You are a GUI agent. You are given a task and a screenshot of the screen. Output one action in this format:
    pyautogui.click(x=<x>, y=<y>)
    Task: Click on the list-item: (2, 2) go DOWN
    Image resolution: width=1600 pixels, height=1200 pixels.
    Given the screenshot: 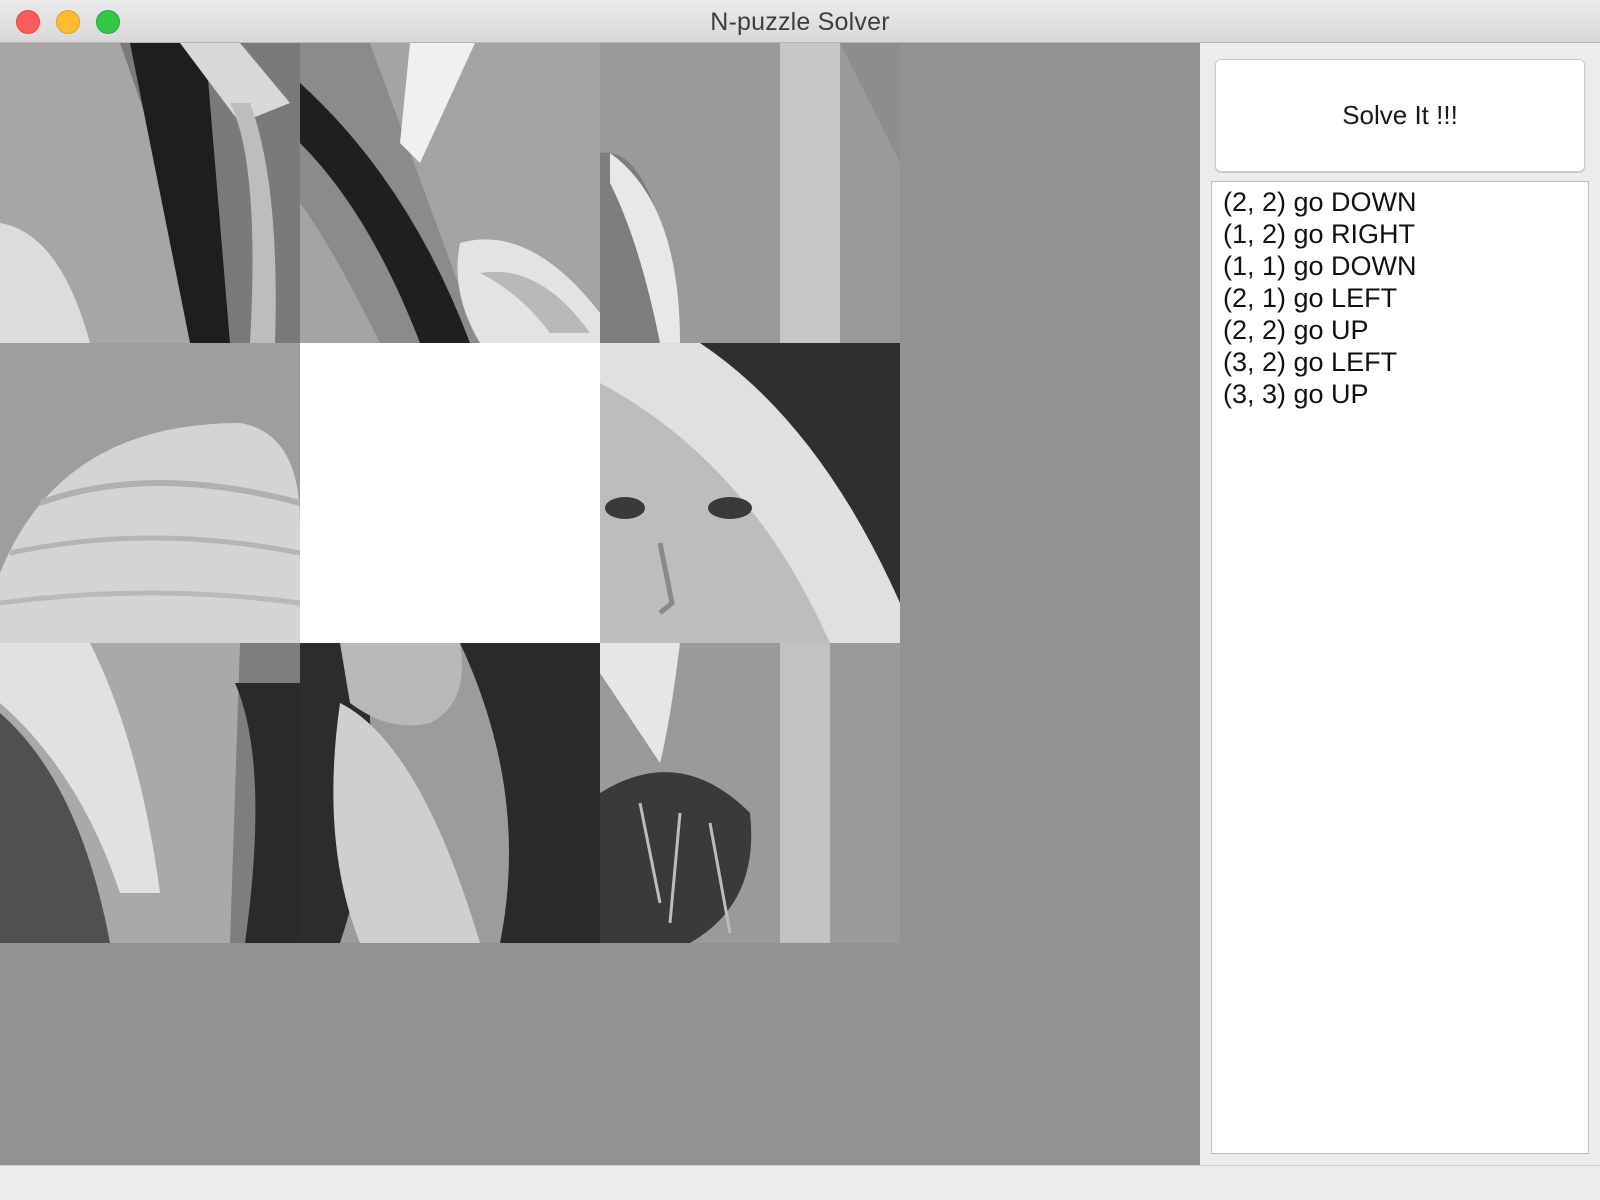 What is the action you would take?
    pyautogui.click(x=1400, y=202)
    